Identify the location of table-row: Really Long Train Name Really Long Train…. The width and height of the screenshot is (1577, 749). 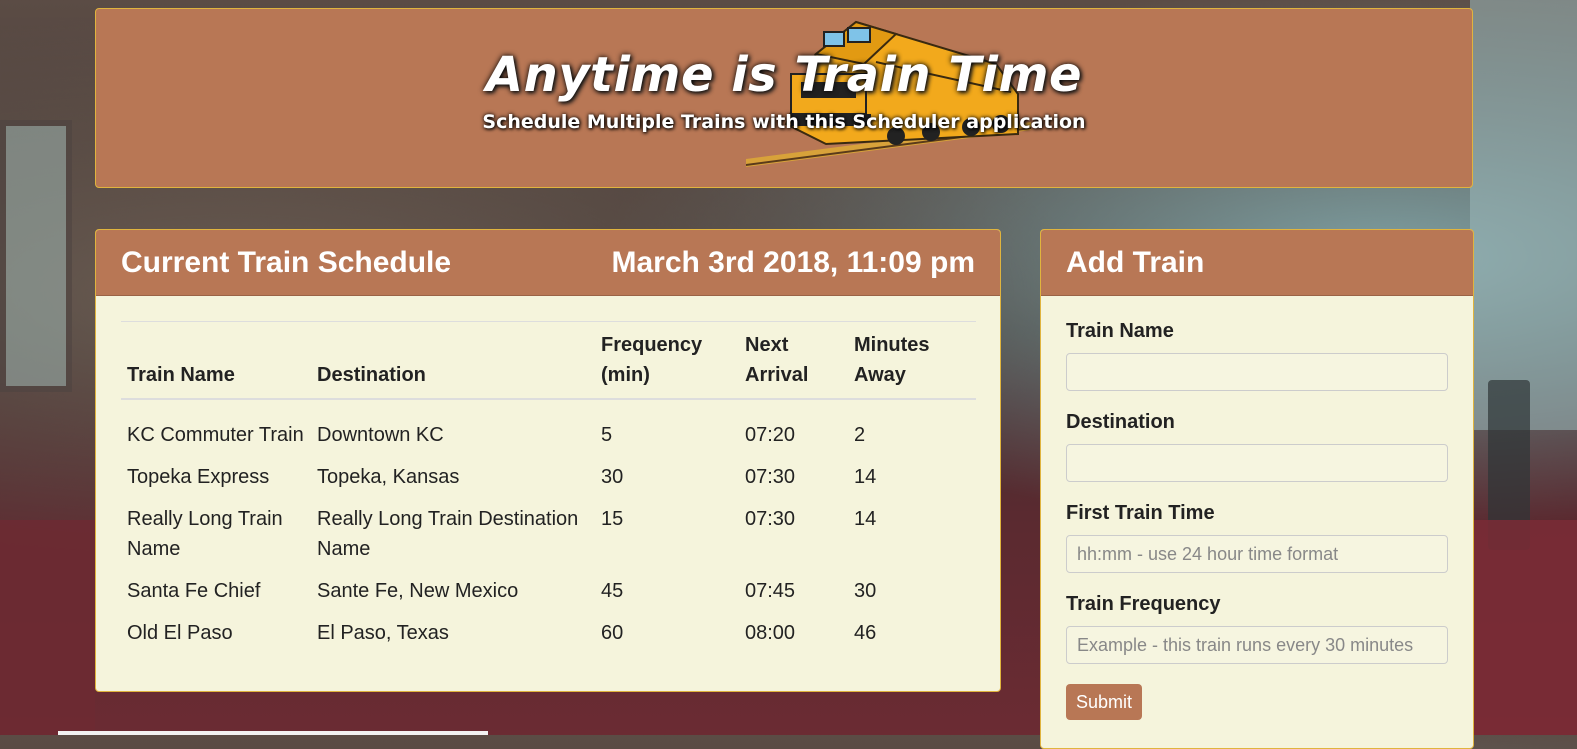
(548, 528).